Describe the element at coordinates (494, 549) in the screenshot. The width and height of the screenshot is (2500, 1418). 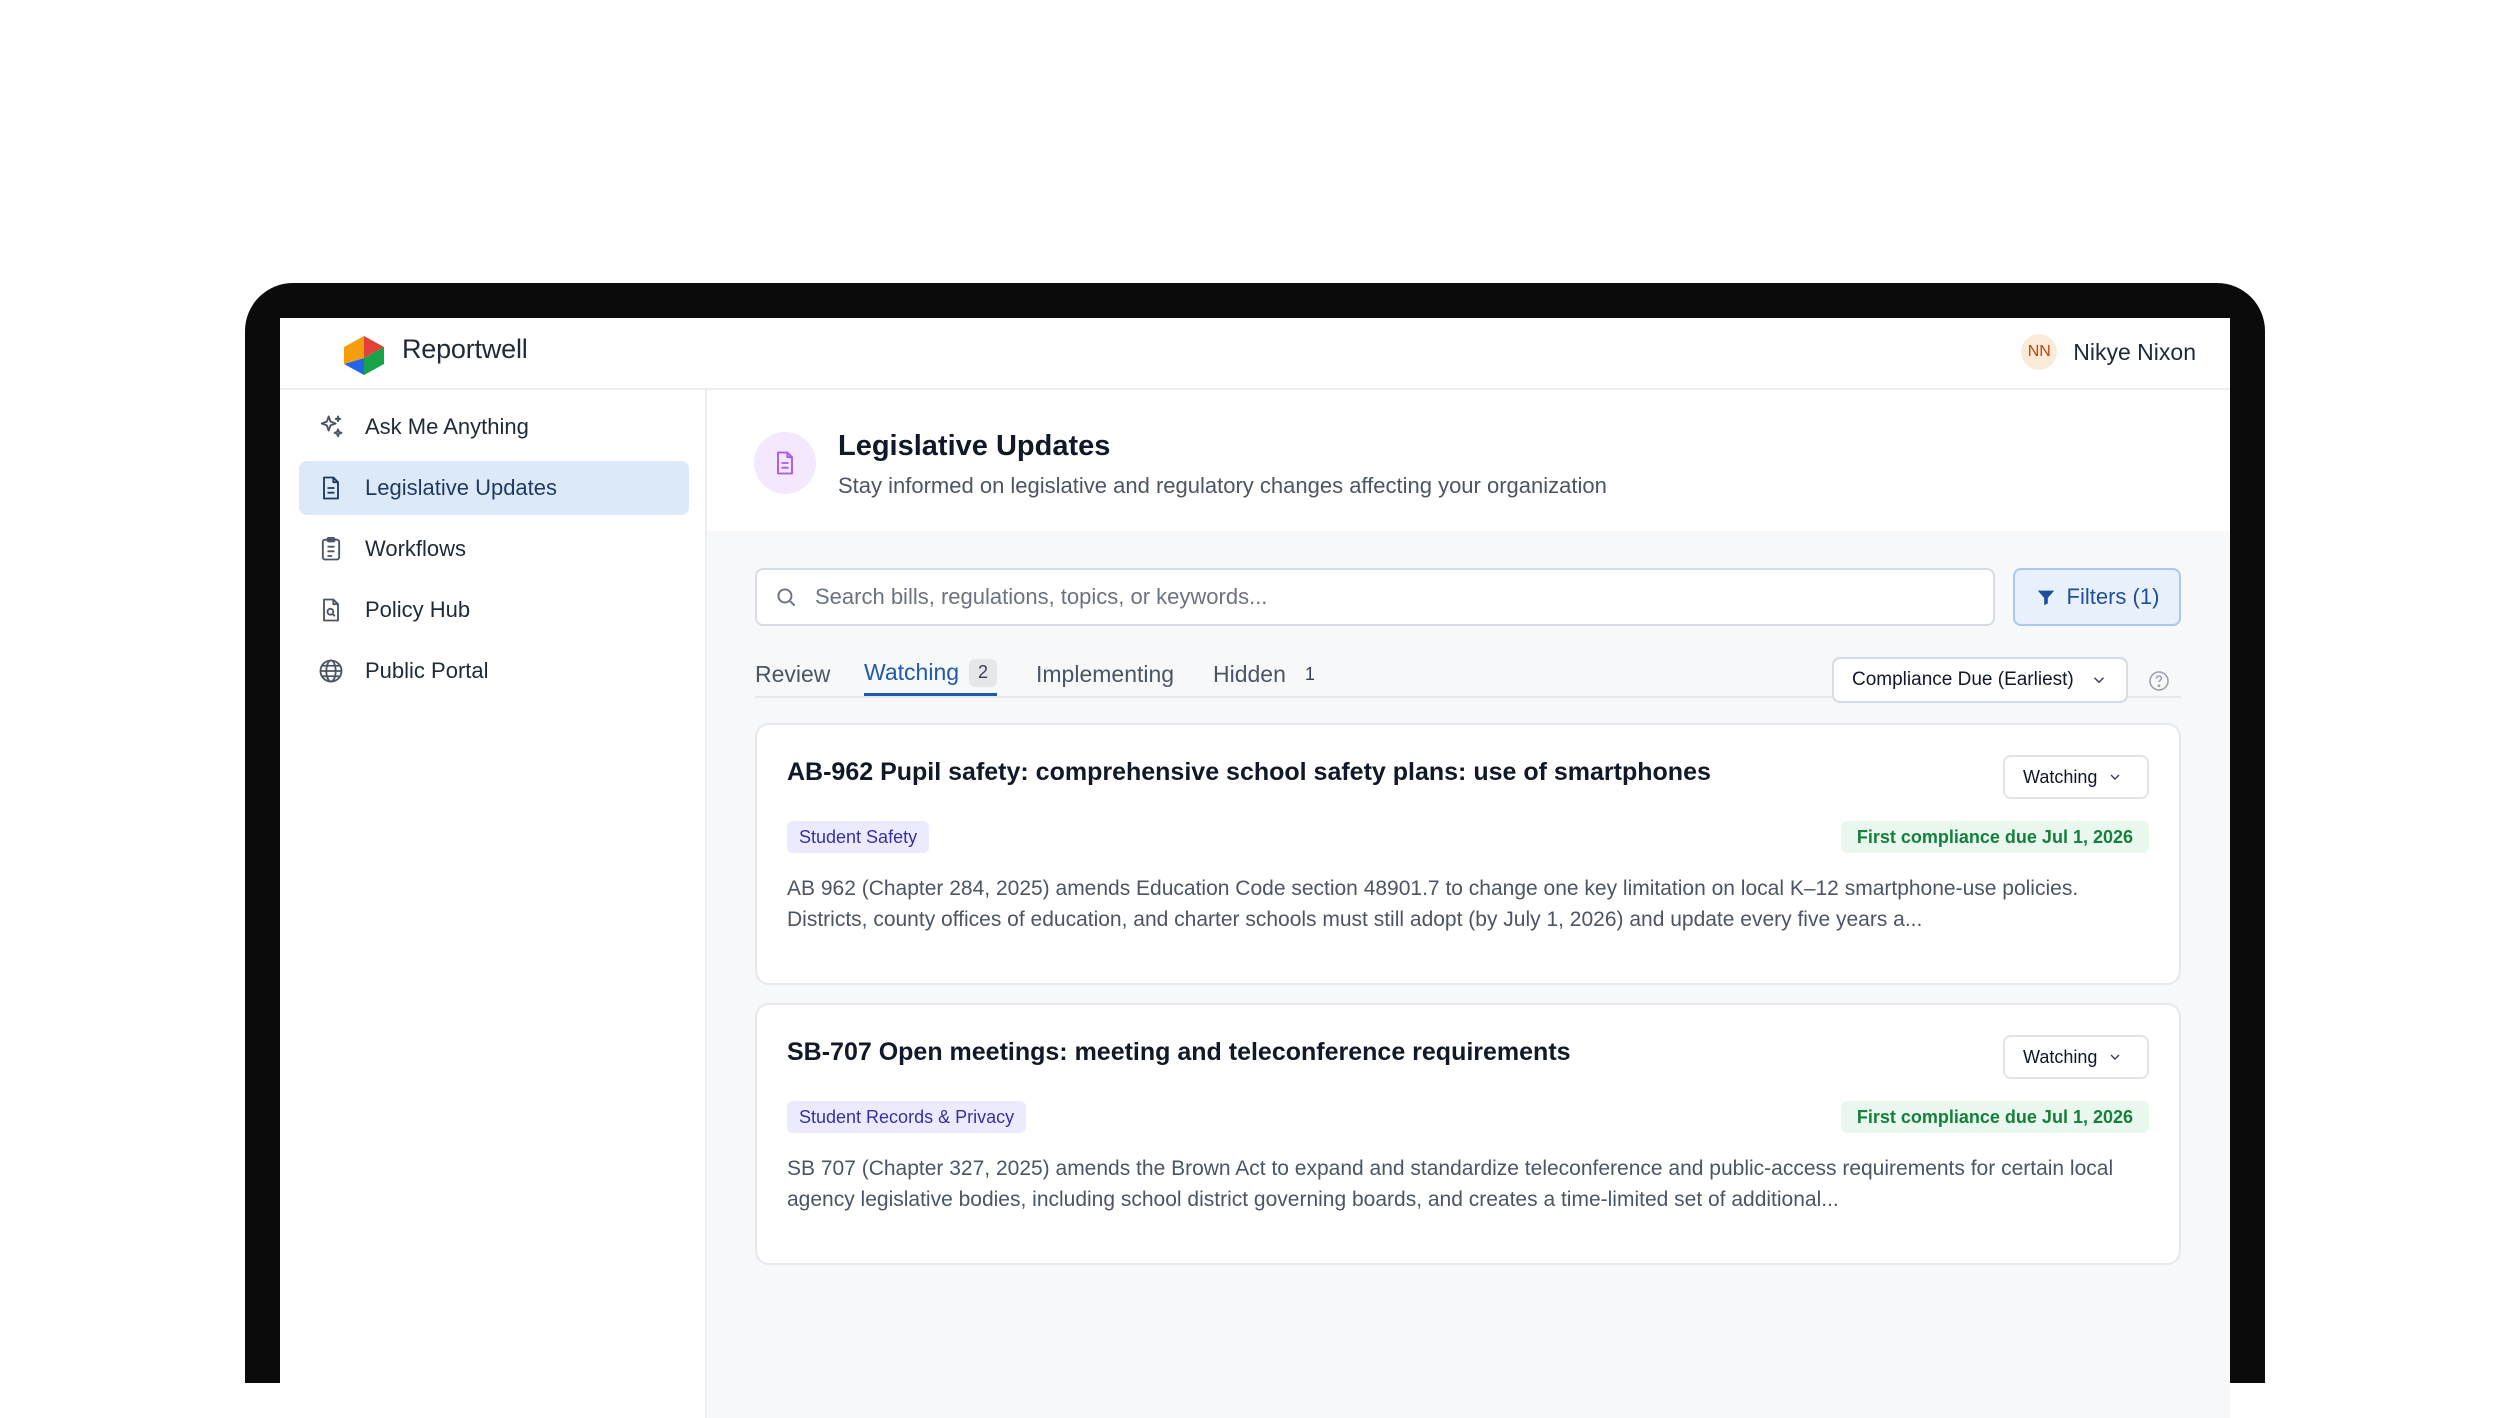
I see `sidebar-item-workflows: Workflows` at that location.